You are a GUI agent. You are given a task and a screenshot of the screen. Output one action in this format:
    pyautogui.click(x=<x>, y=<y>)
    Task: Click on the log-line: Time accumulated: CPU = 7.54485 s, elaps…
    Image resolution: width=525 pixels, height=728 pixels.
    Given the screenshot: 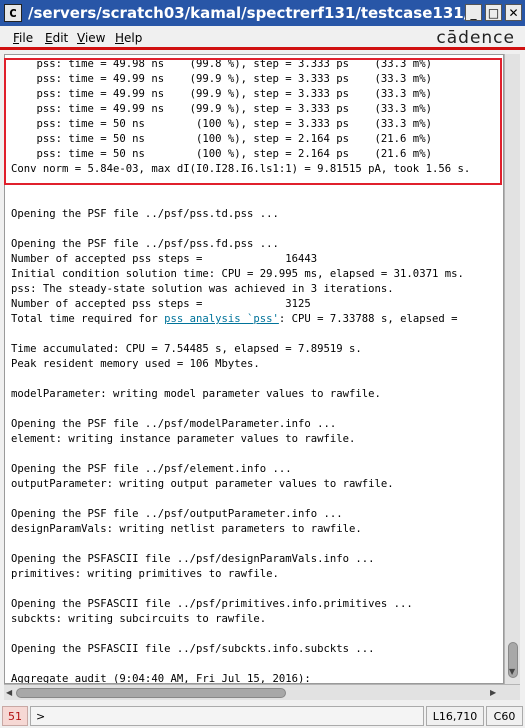 What is the action you would take?
    pyautogui.click(x=186, y=349)
    